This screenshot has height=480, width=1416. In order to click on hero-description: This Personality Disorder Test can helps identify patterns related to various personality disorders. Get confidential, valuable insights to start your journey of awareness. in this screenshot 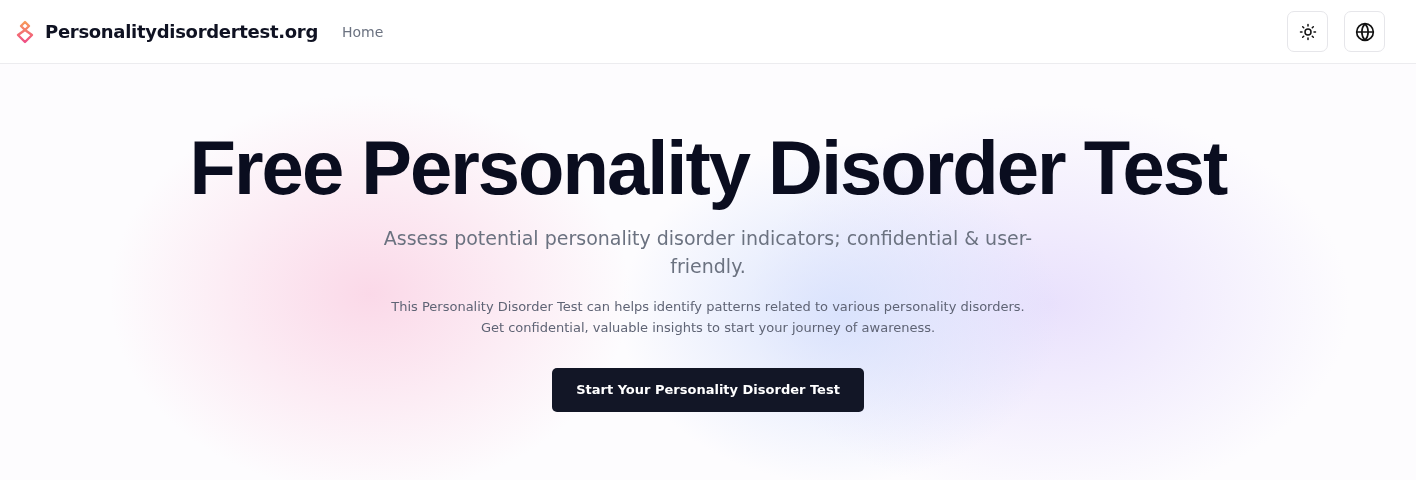, I will do `click(708, 317)`.